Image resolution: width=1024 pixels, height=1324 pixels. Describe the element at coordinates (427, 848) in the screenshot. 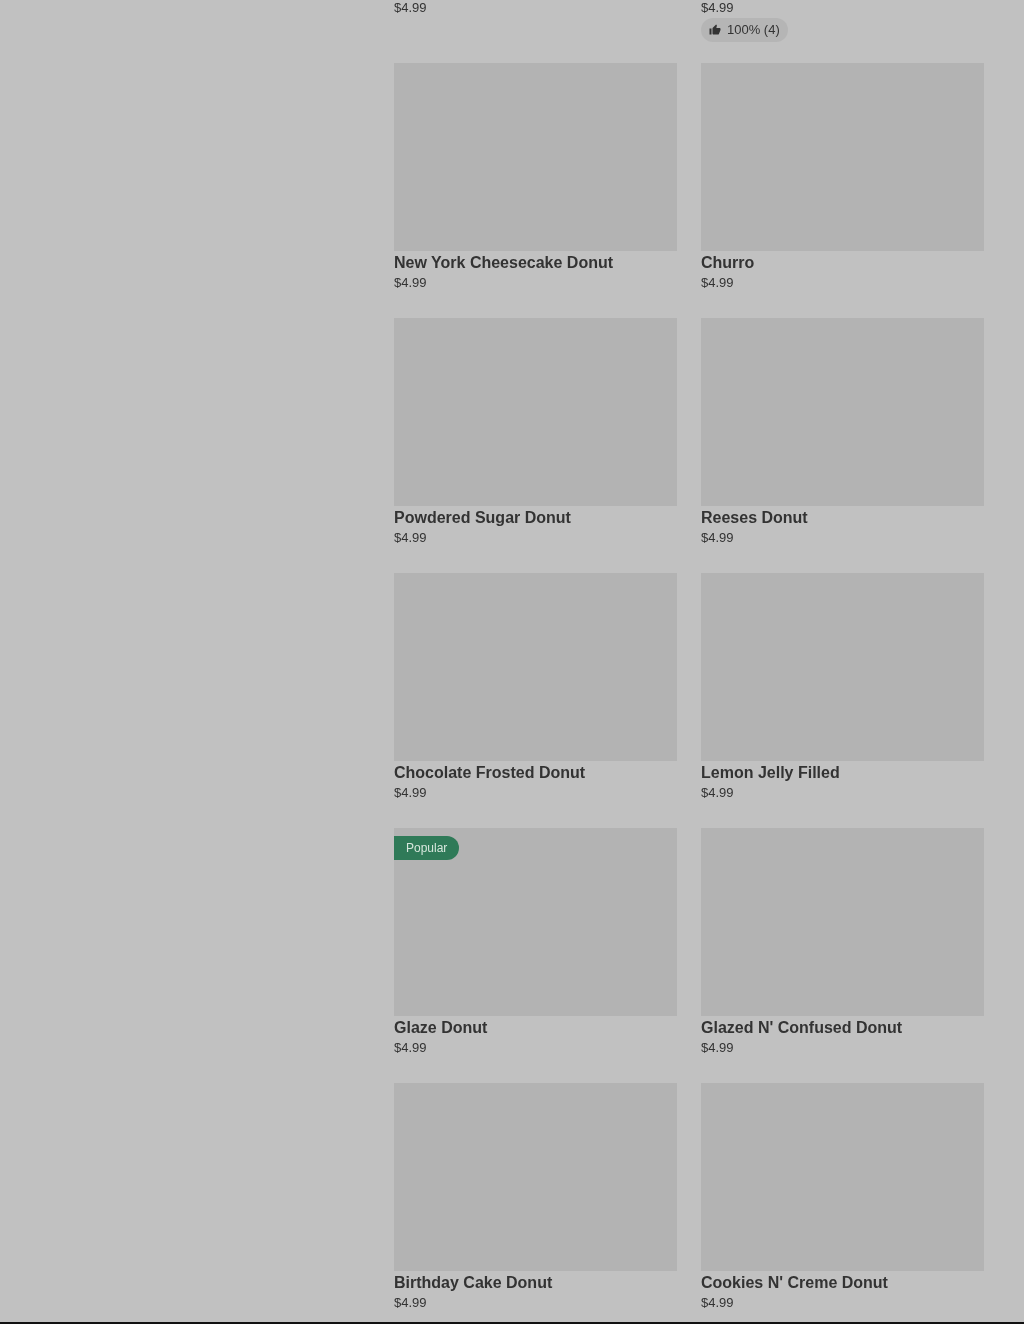

I see `popular-badge: Popular` at that location.